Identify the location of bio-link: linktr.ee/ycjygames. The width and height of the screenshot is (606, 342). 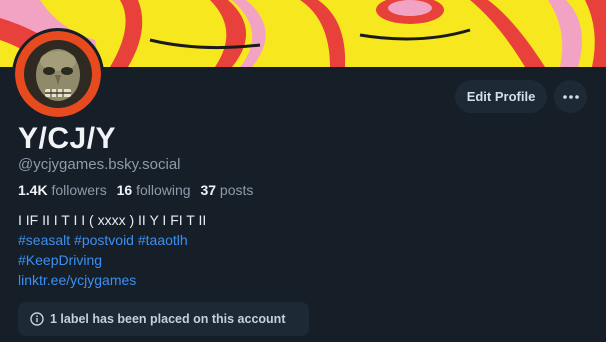
(112, 280).